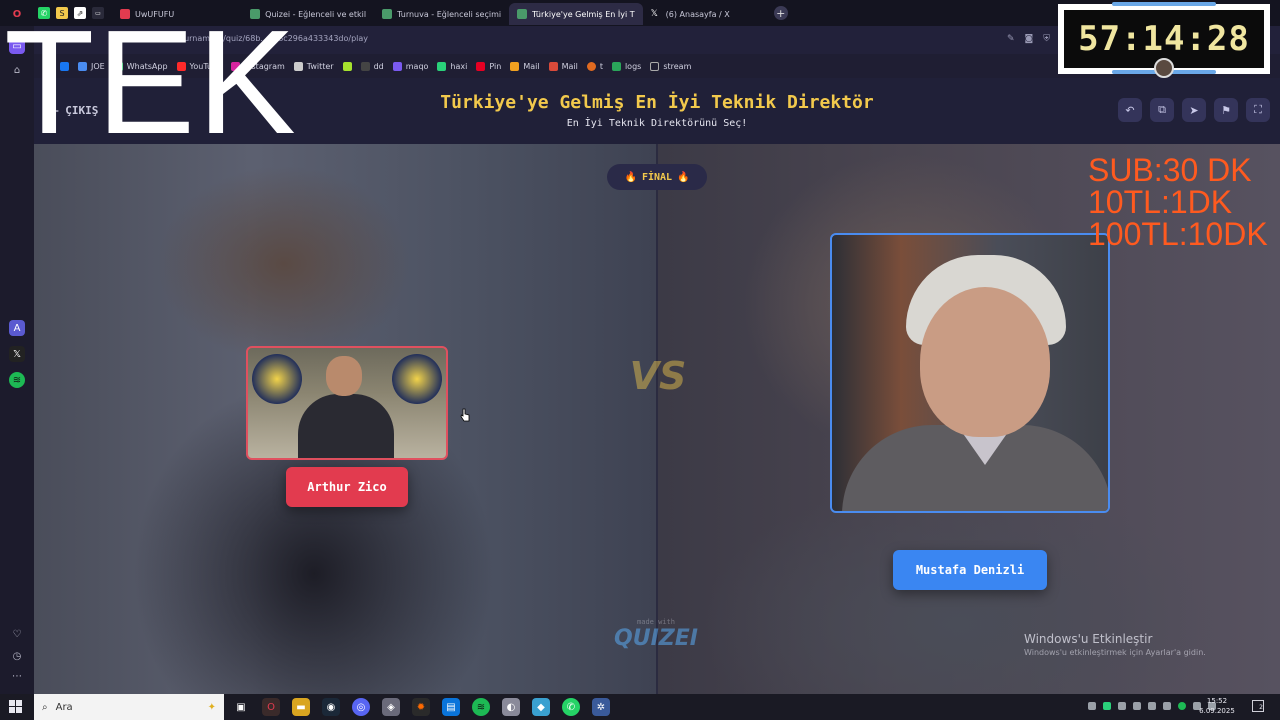  Describe the element at coordinates (372, 66) in the screenshot. I see `bookmark-item: dd` at that location.